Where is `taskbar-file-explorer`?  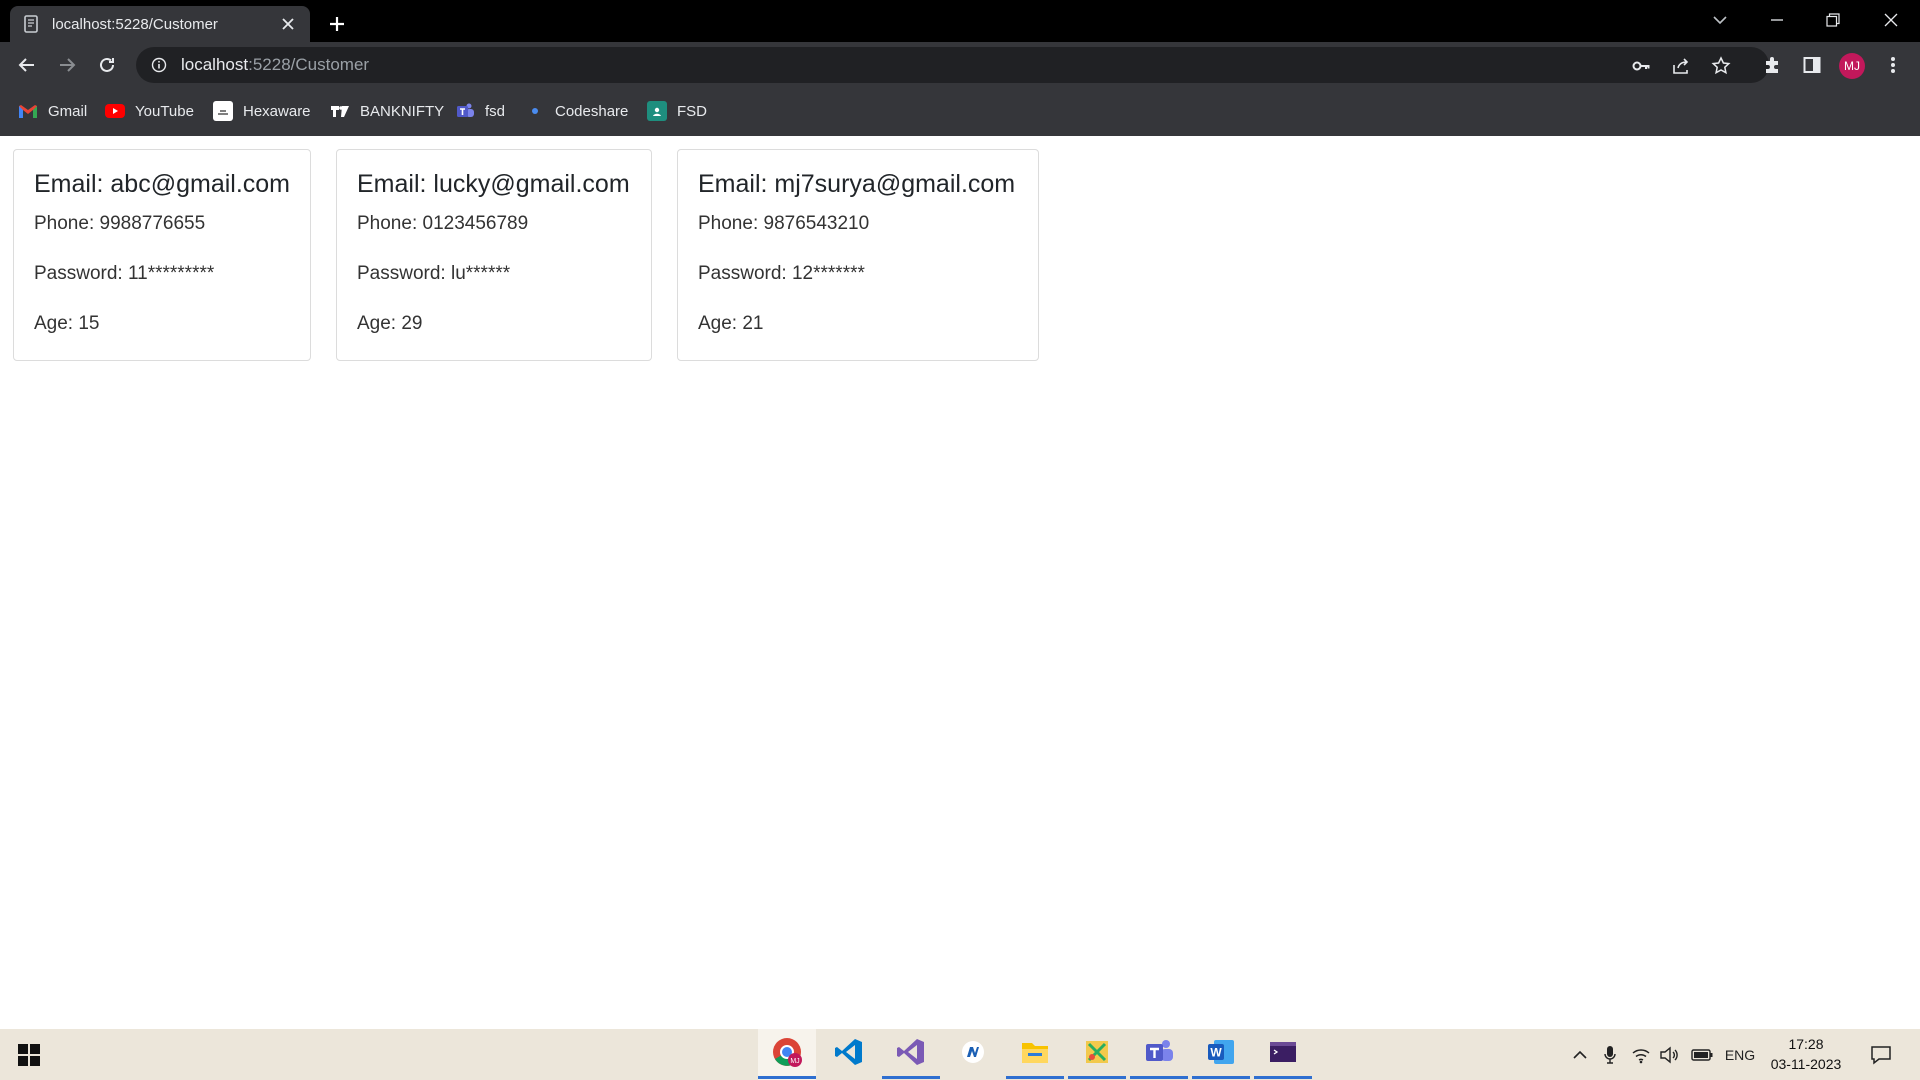
taskbar-file-explorer is located at coordinates (1035, 1054).